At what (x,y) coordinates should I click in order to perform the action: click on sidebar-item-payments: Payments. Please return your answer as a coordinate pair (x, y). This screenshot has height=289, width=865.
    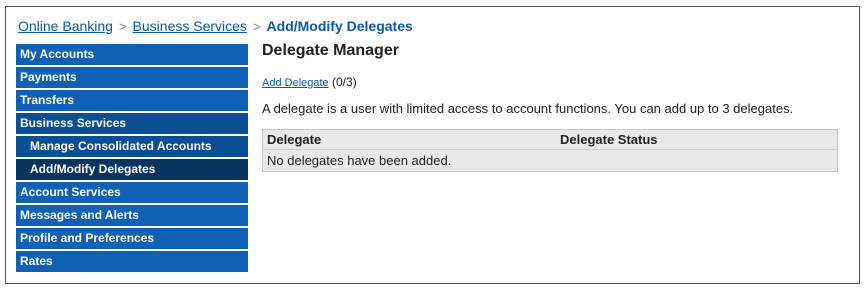
    Looking at the image, I should click on (132, 77).